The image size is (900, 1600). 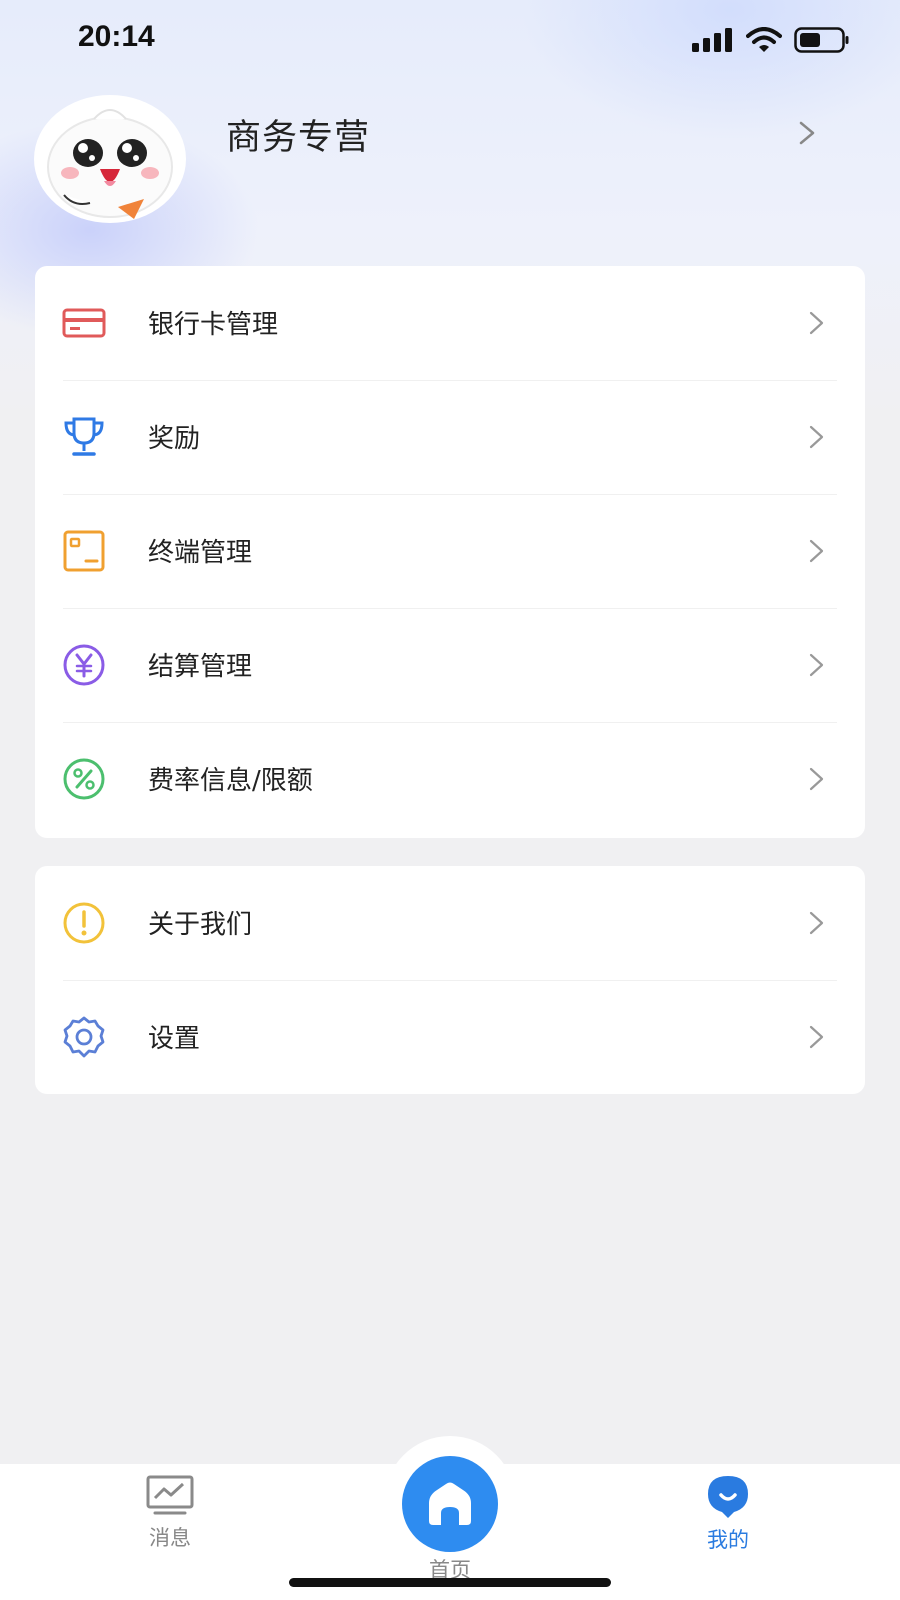 I want to click on menu-item-label: 费率信息/限额, so click(x=230, y=781).